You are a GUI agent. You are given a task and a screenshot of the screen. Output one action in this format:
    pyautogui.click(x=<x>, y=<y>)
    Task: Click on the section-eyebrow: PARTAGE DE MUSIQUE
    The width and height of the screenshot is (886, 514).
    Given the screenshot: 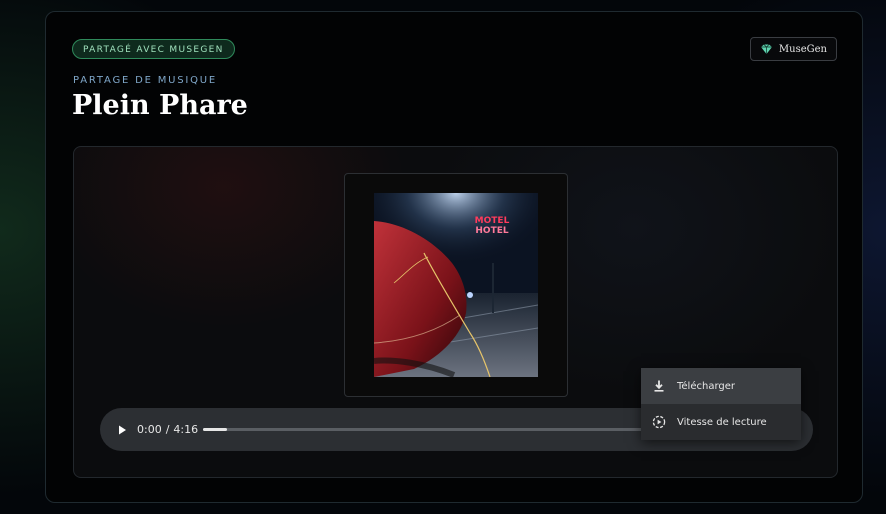 What is the action you would take?
    pyautogui.click(x=145, y=80)
    